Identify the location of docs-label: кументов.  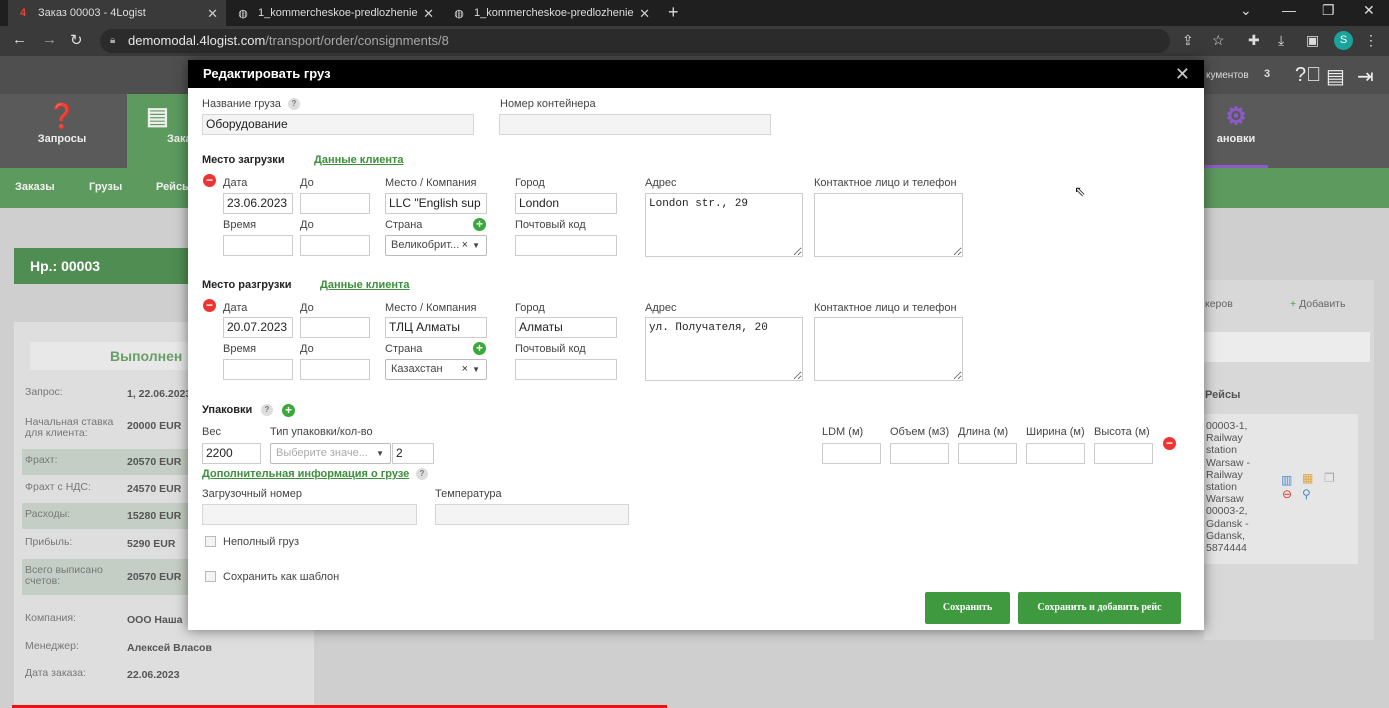
(1227, 75).